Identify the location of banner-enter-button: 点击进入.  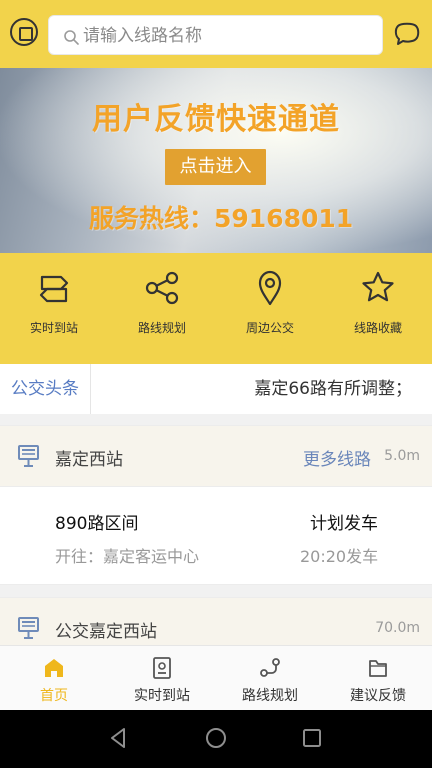
(215, 167).